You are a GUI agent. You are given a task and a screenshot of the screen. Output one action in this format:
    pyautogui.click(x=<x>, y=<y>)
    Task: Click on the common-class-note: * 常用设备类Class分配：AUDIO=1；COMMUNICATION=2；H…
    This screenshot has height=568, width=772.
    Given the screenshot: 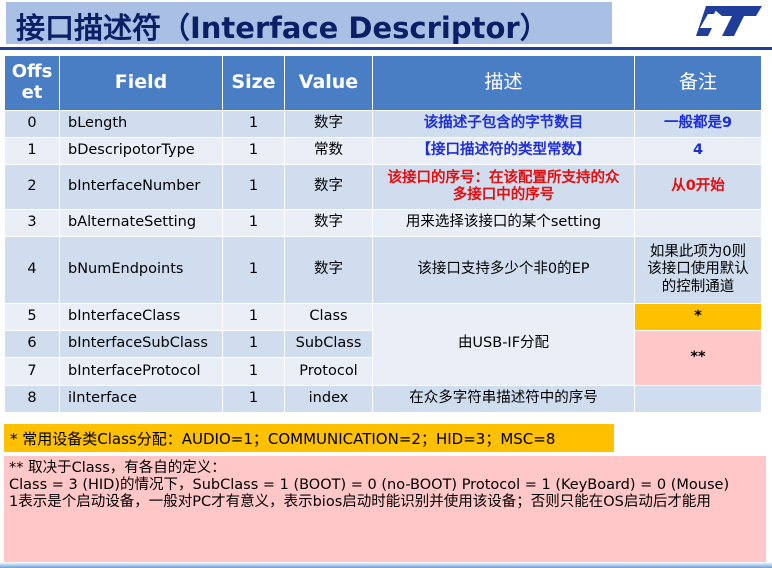 What is the action you would take?
    pyautogui.click(x=309, y=438)
    